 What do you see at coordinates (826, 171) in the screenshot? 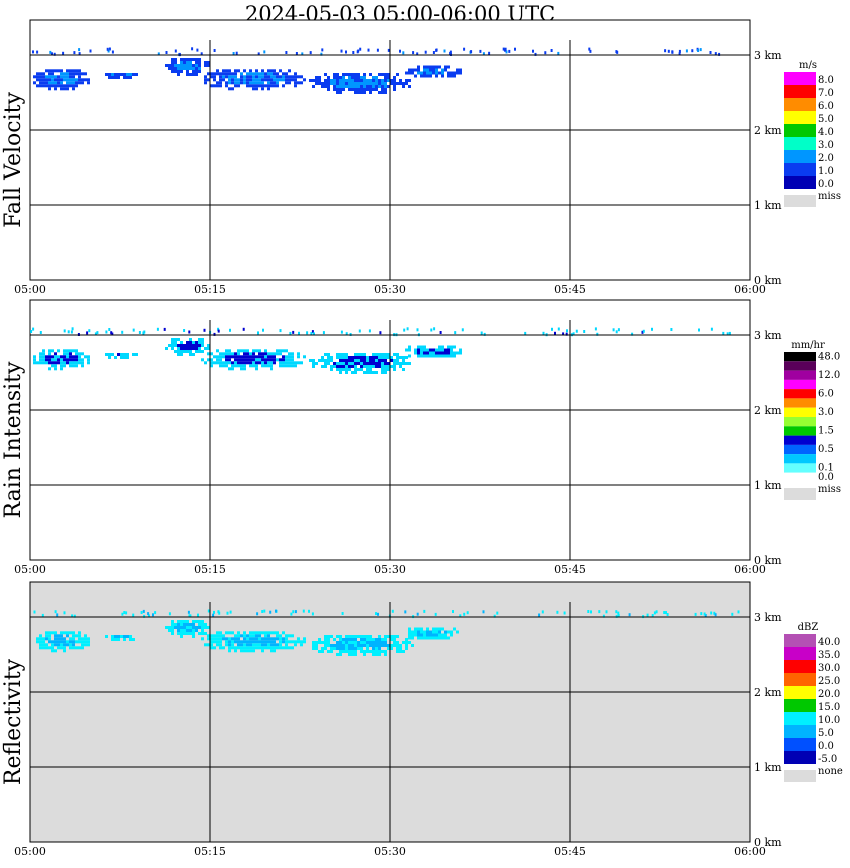
I see `colorbar-label: 1.0` at bounding box center [826, 171].